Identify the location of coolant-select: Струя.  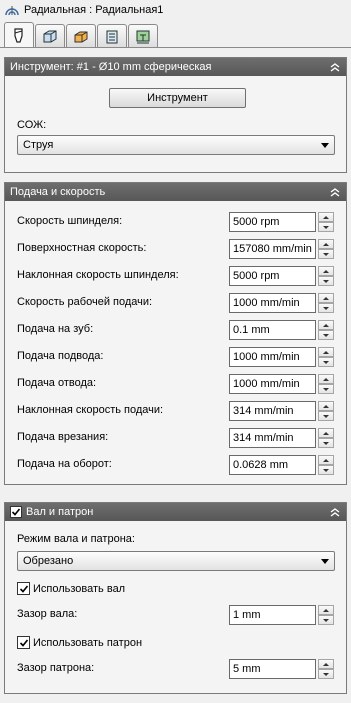
(176, 145).